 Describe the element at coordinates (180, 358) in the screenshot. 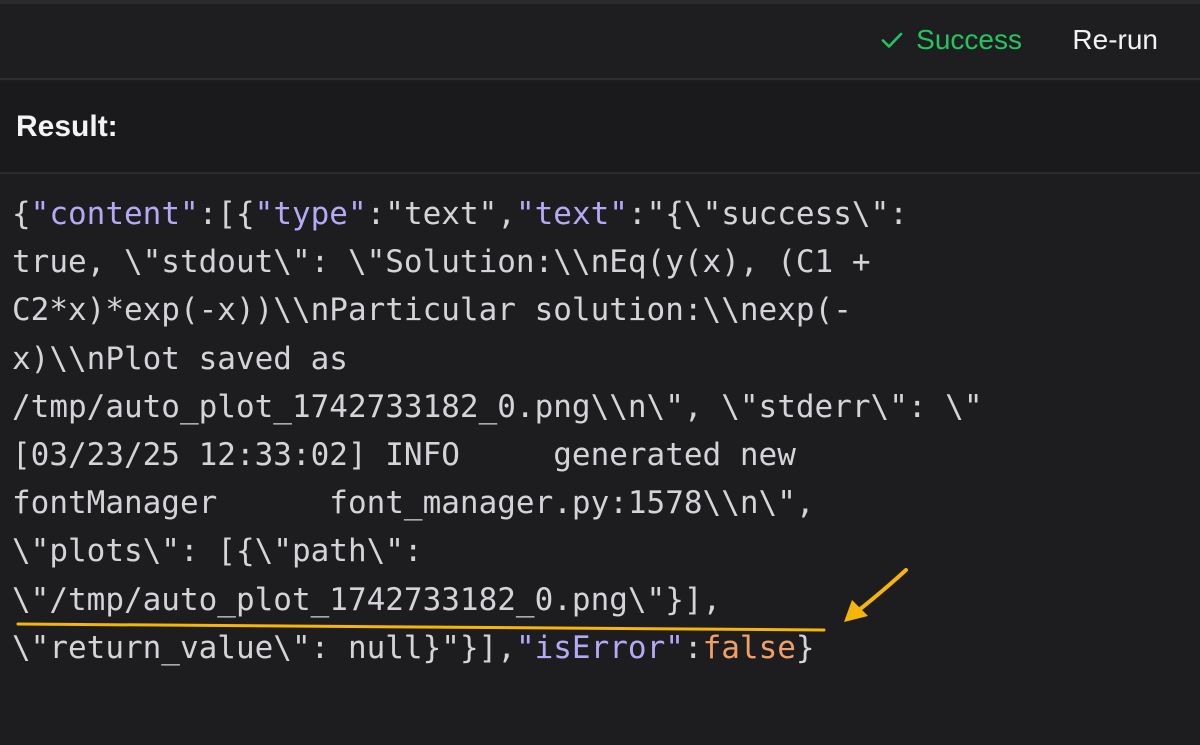

I see `code-line-4: x)\\nPlot saved as` at that location.